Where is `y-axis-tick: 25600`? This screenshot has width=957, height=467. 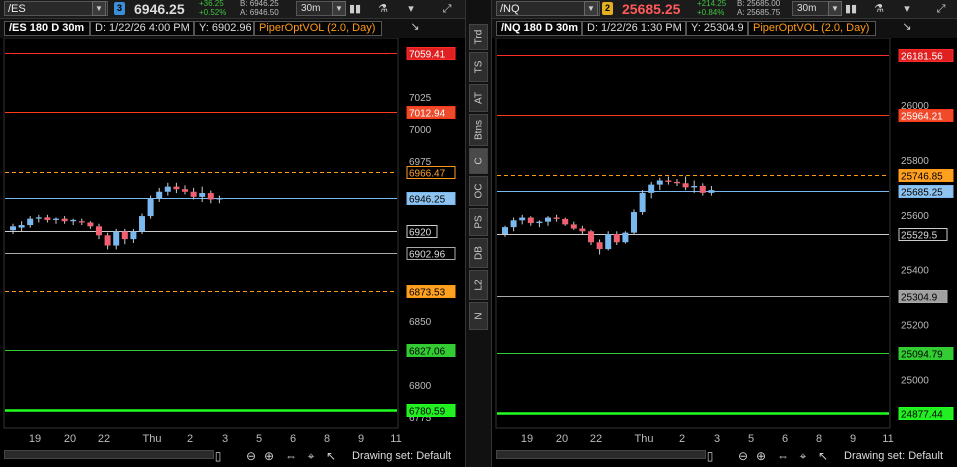
y-axis-tick: 25600 is located at coordinates (915, 216).